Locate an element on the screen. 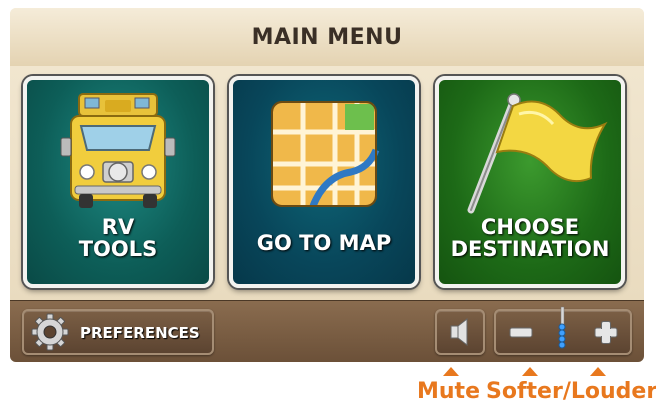  softer-louder-annotation: Softer/Louder is located at coordinates (571, 391).